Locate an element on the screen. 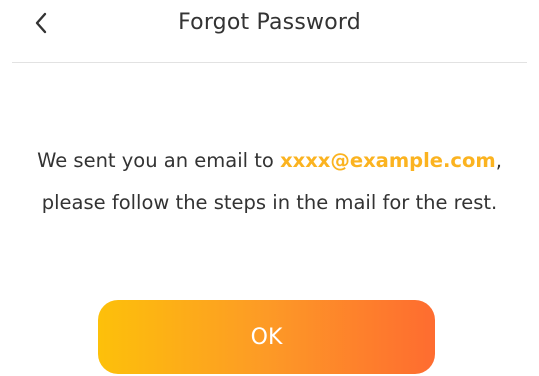 The image size is (539, 376). message-suffix: , is located at coordinates (498, 160).